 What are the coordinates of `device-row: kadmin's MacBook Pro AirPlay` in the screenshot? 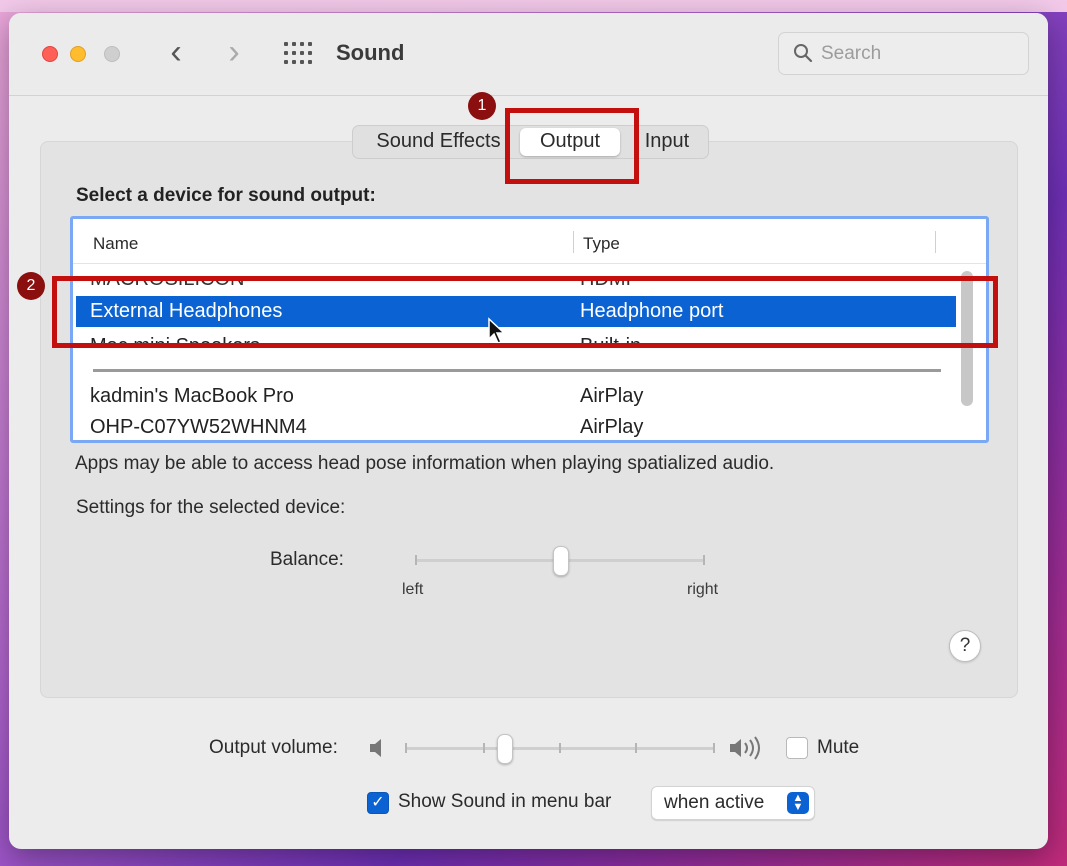 It's located at (516, 396).